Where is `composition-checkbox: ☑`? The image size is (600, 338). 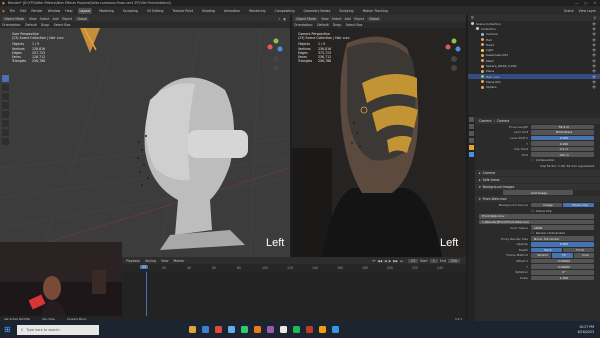
composition-checkbox: ☑ is located at coordinates (532, 160).